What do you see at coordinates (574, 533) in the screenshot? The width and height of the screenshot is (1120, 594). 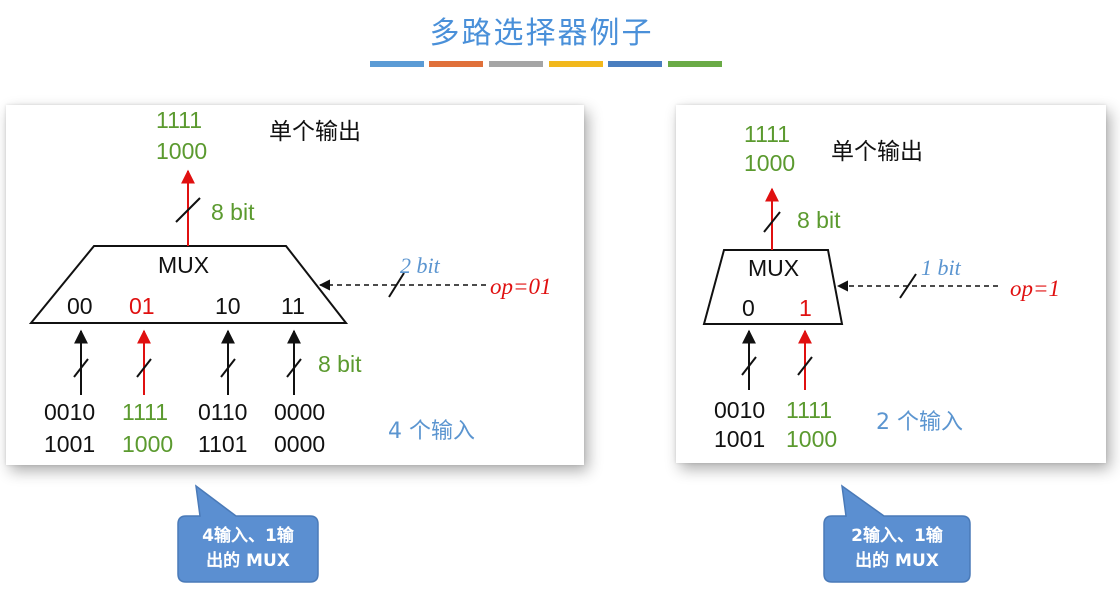 I see `callout-shapes` at bounding box center [574, 533].